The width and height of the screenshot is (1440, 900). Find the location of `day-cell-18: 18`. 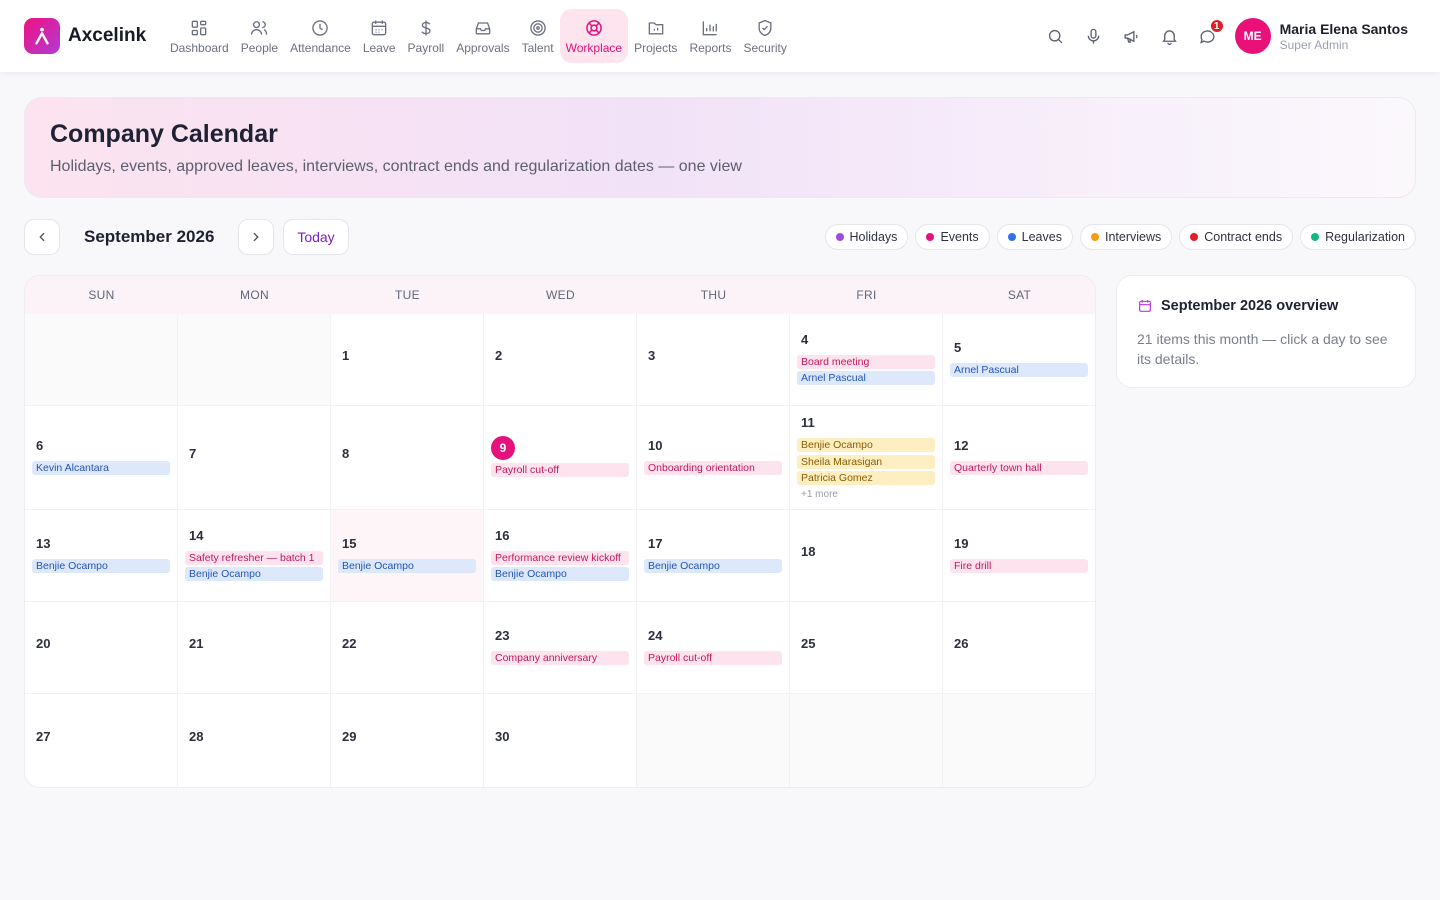

day-cell-18: 18 is located at coordinates (866, 556).